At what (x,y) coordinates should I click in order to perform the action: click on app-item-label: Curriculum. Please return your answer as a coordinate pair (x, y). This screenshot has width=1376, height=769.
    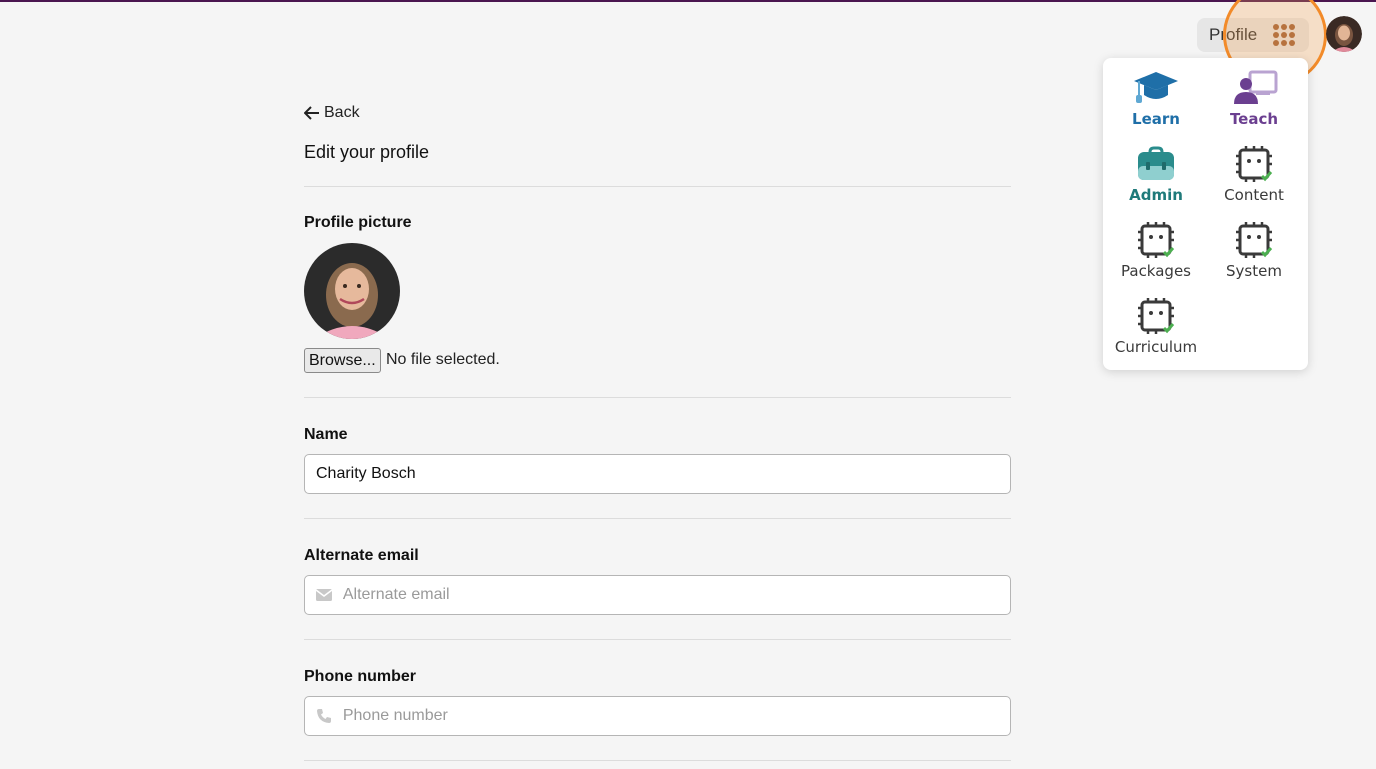
    Looking at the image, I should click on (1156, 347).